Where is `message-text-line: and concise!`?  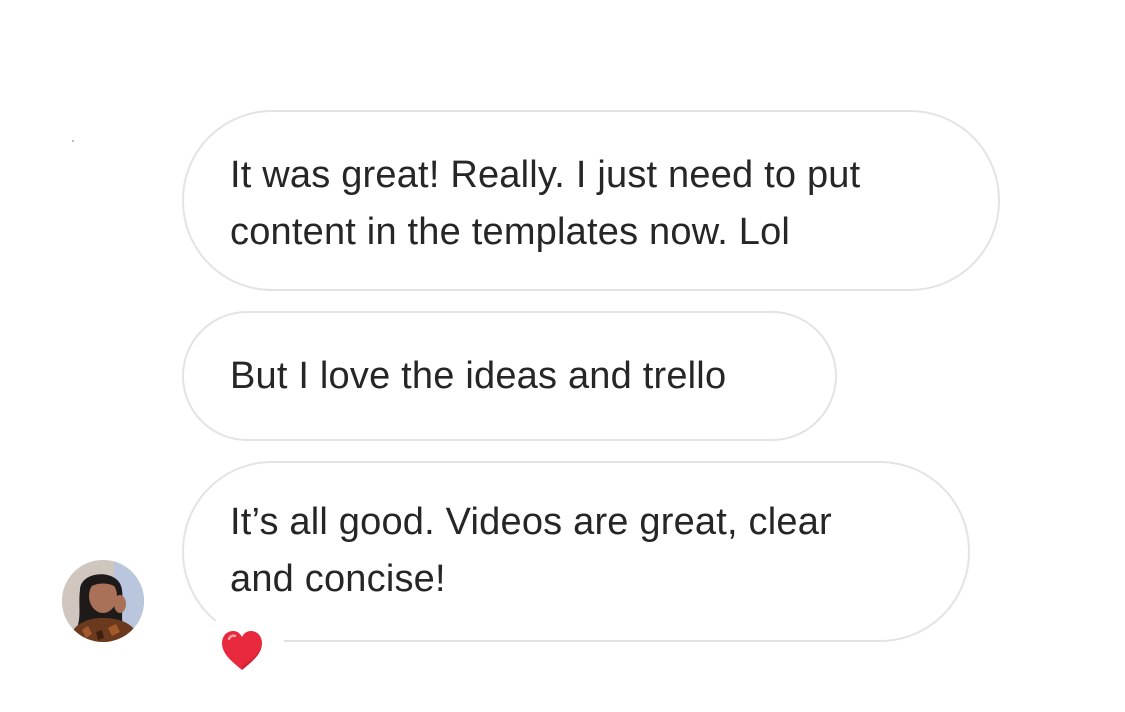 message-text-line: and concise! is located at coordinates (338, 579).